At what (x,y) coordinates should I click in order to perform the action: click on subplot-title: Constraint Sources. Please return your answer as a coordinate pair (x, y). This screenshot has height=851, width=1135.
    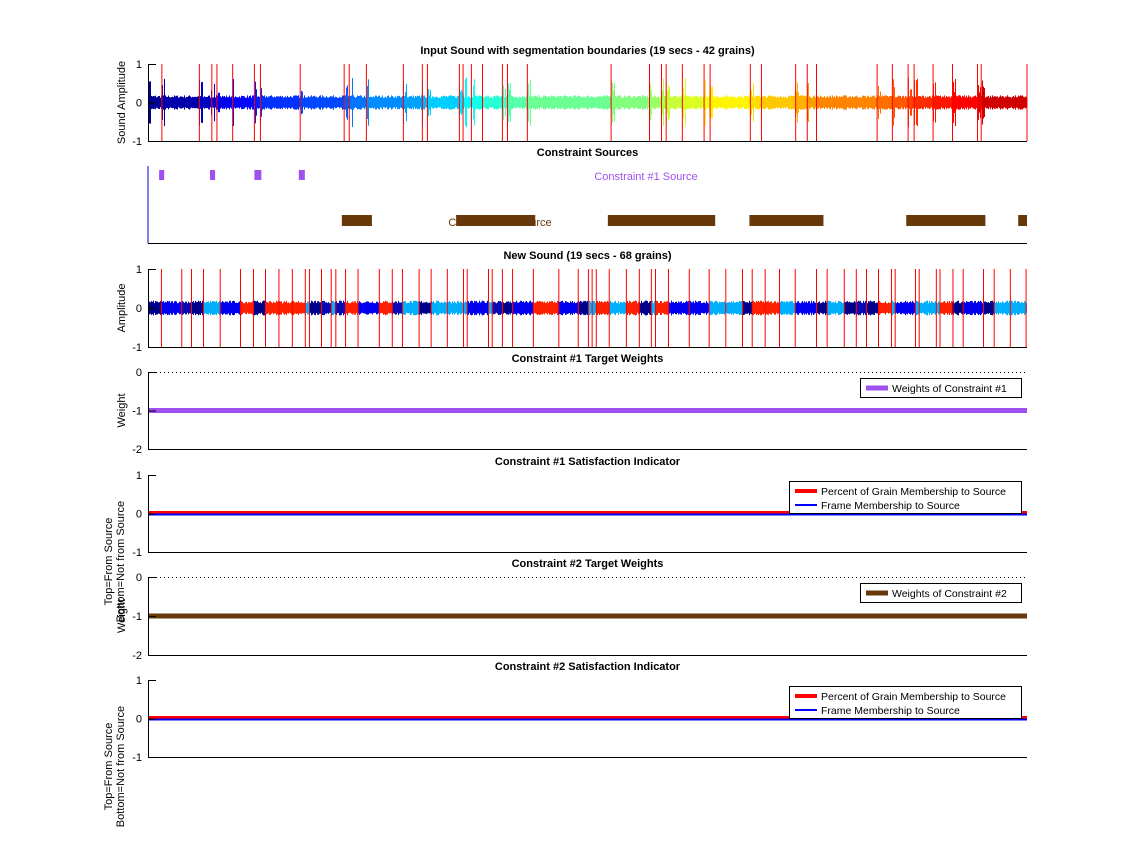
    Looking at the image, I should click on (587, 153).